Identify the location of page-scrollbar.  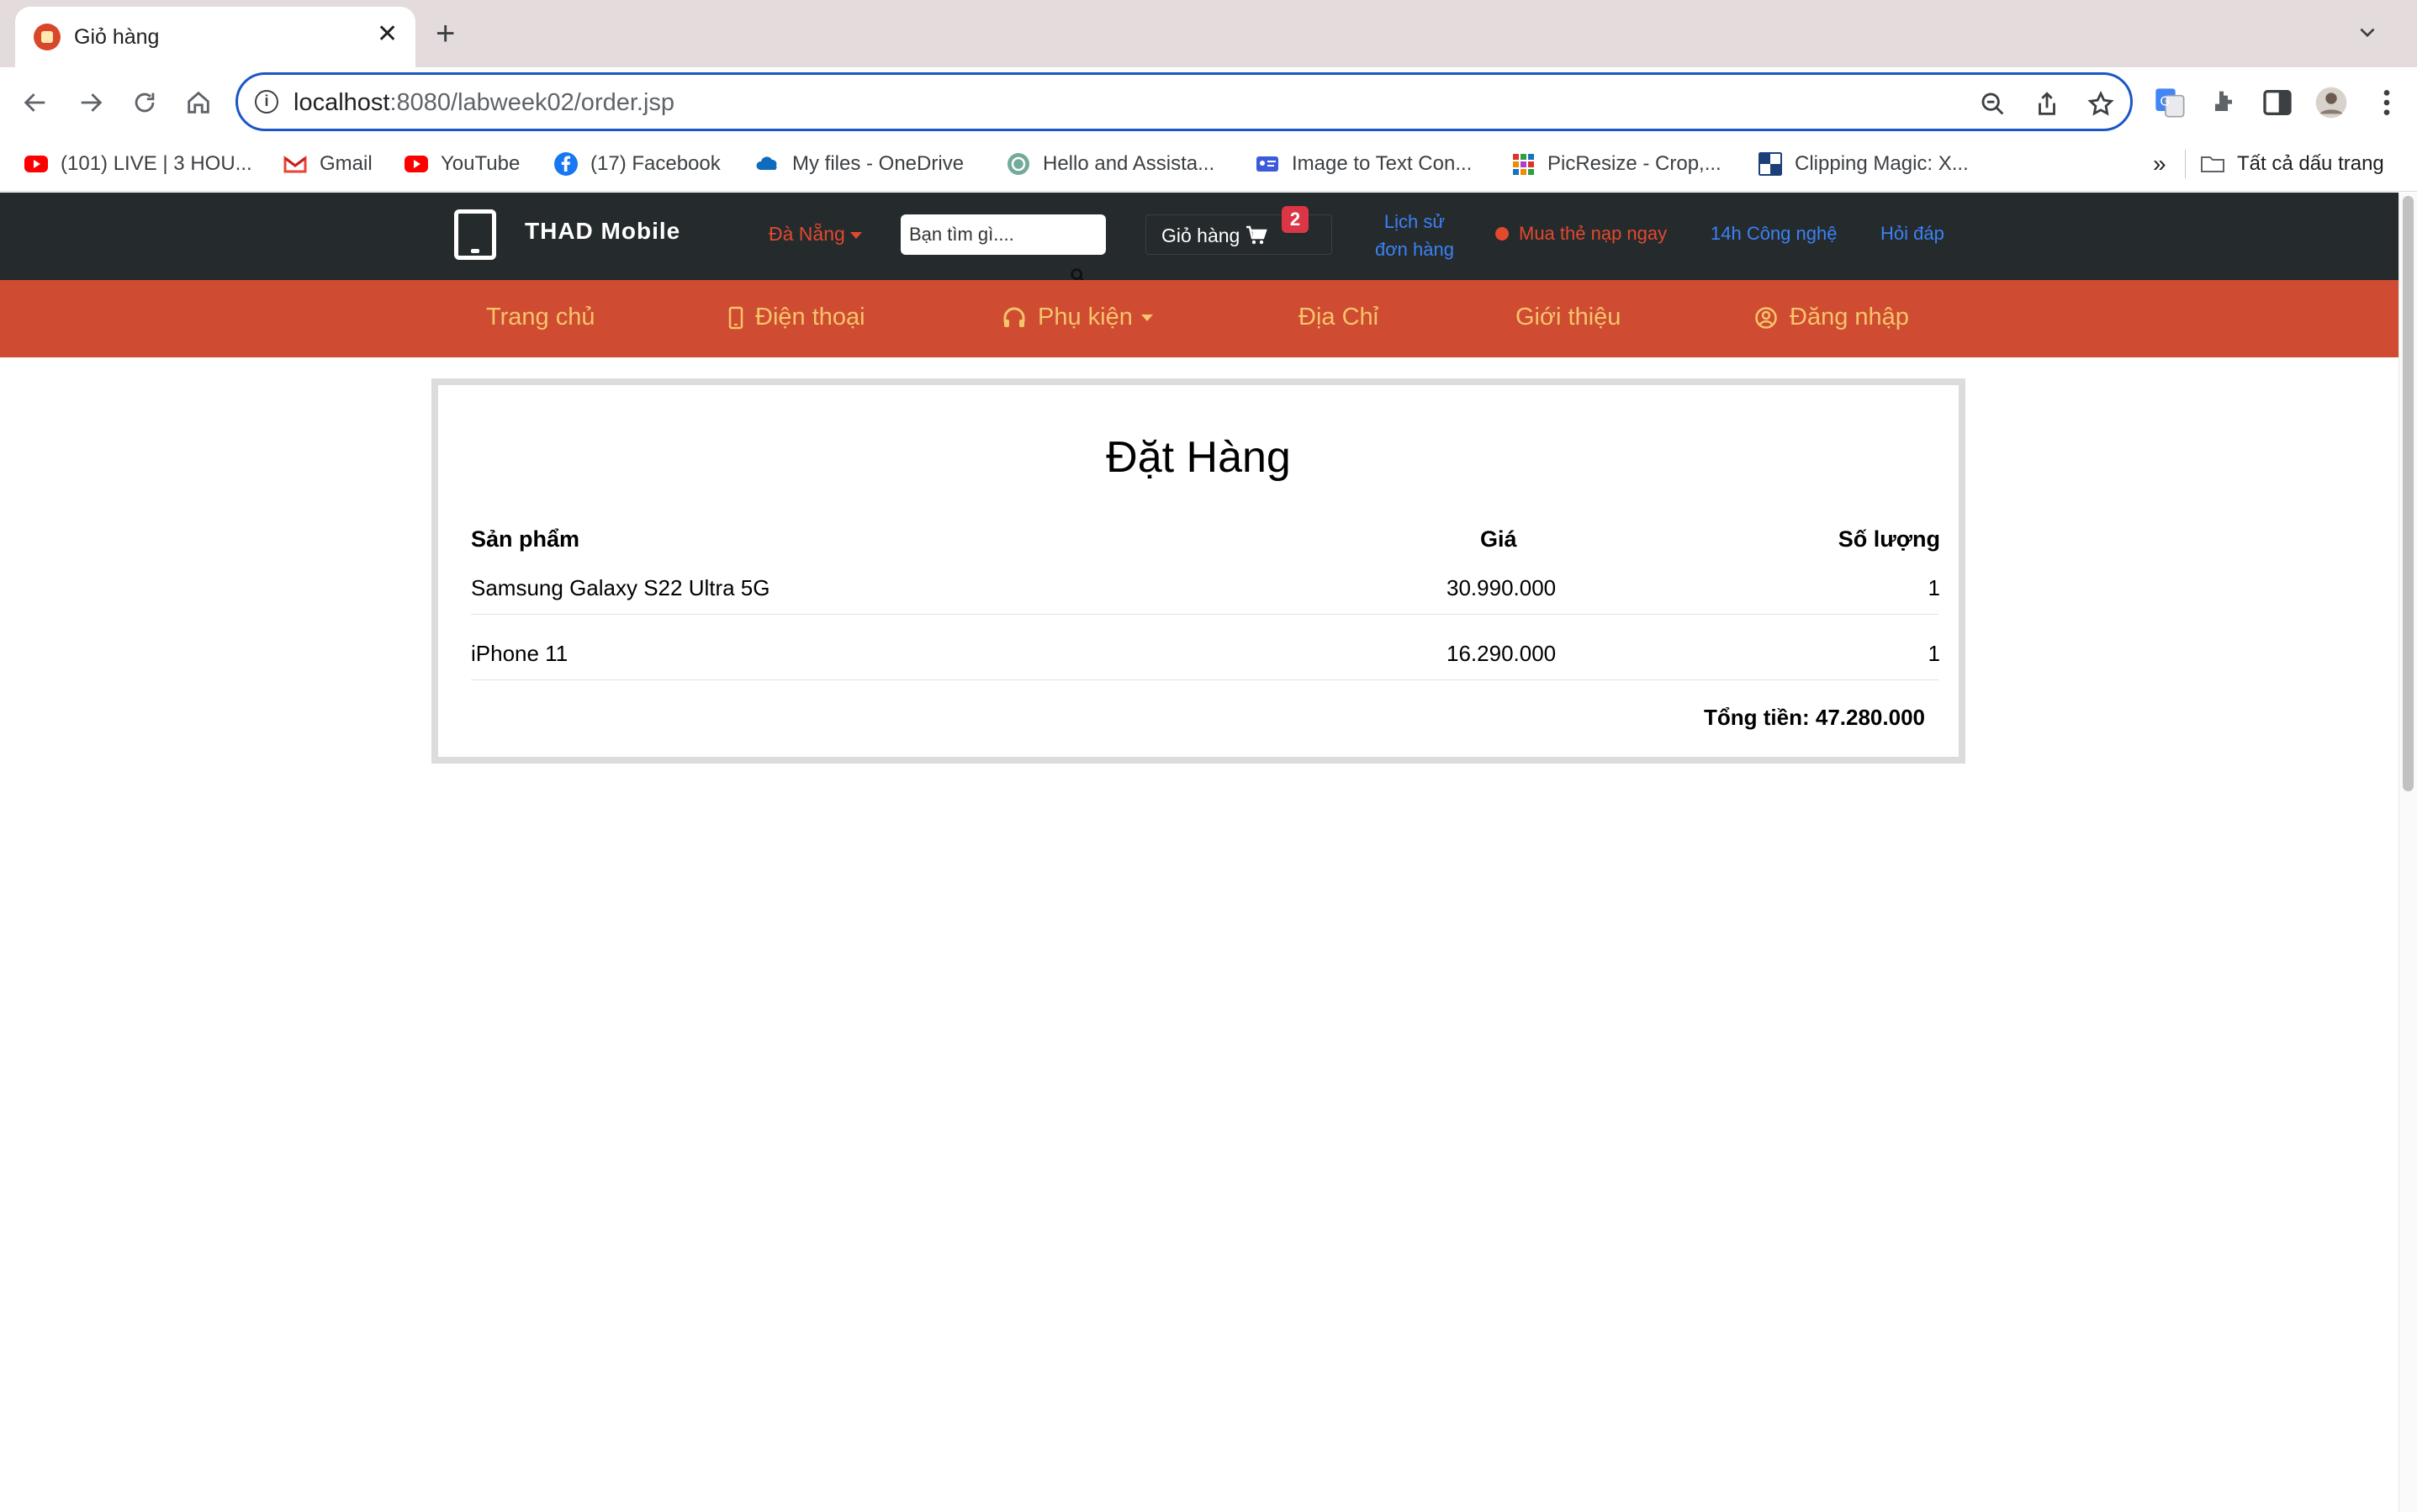
(2408, 852).